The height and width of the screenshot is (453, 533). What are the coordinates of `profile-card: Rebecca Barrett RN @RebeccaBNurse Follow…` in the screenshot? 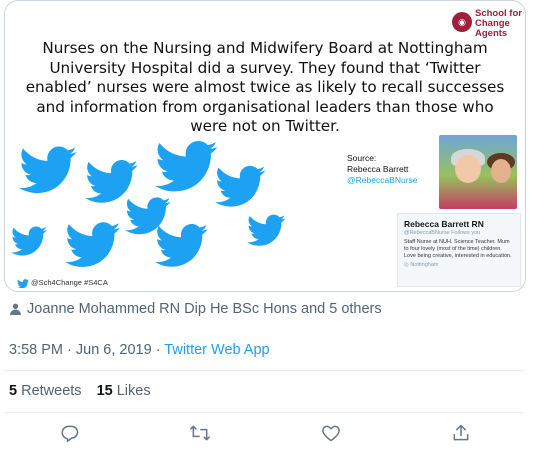 It's located at (459, 250).